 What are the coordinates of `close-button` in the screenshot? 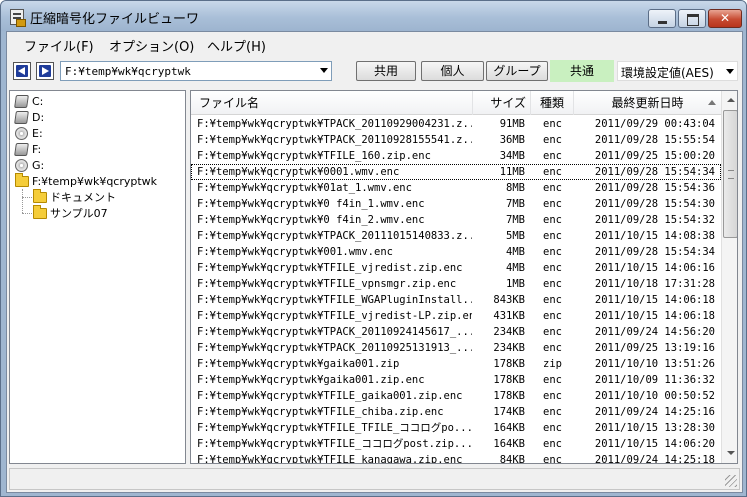 It's located at (725, 18).